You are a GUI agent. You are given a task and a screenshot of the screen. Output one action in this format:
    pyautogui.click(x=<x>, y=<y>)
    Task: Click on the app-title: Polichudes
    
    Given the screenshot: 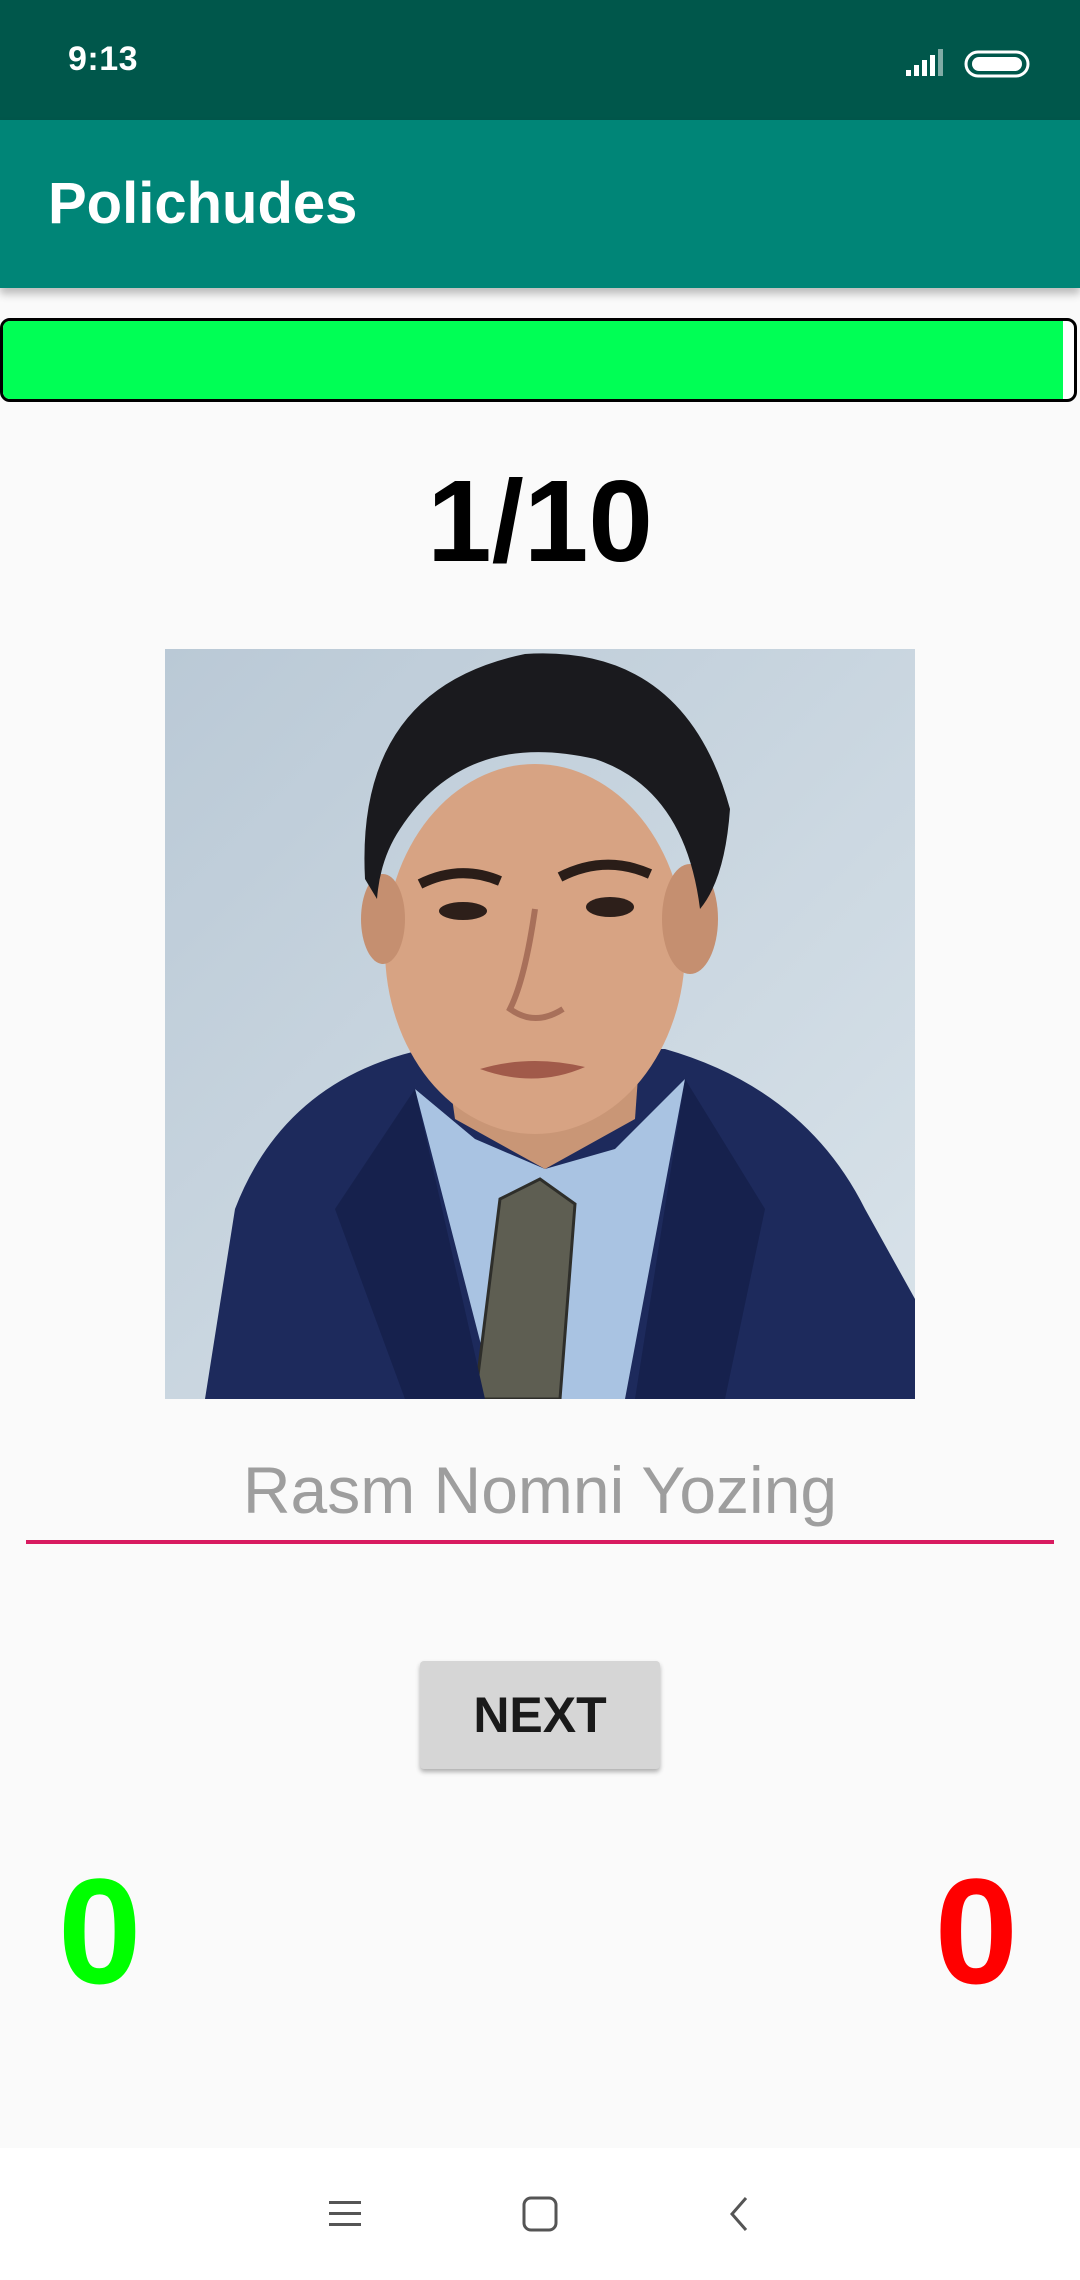 What is the action you would take?
    pyautogui.click(x=203, y=203)
    